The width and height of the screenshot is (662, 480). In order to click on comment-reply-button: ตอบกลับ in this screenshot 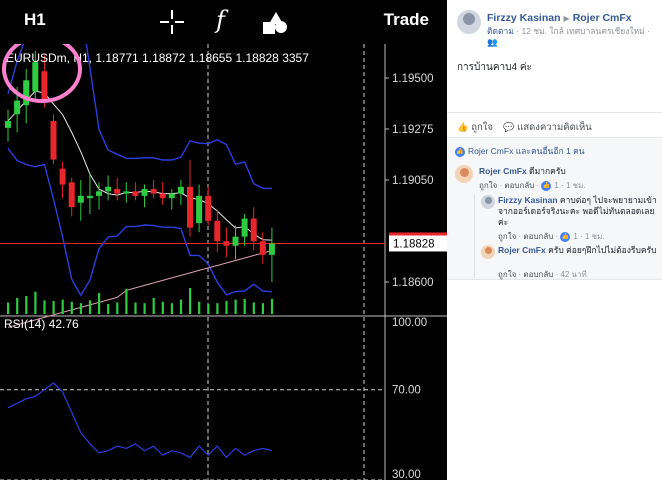, I will do `click(519, 185)`.